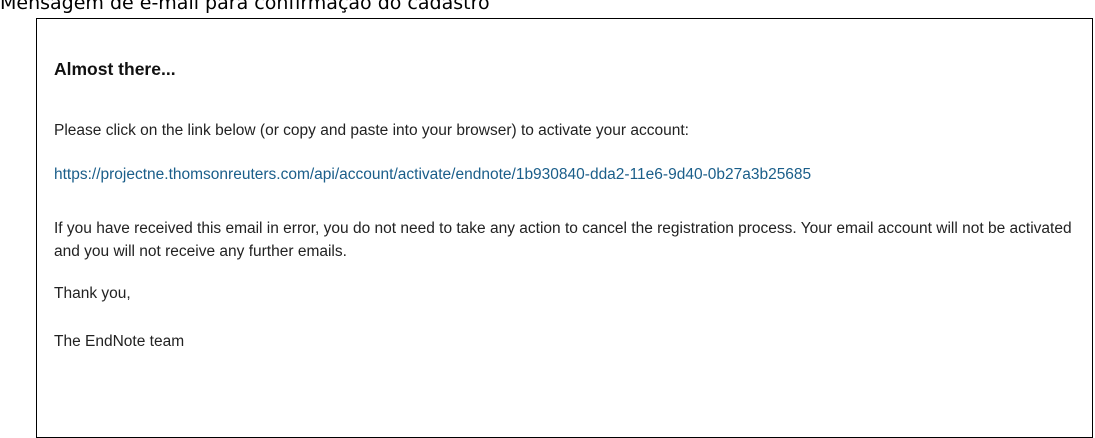 The image size is (1095, 438). I want to click on closing-text: Thank you,, so click(92, 293).